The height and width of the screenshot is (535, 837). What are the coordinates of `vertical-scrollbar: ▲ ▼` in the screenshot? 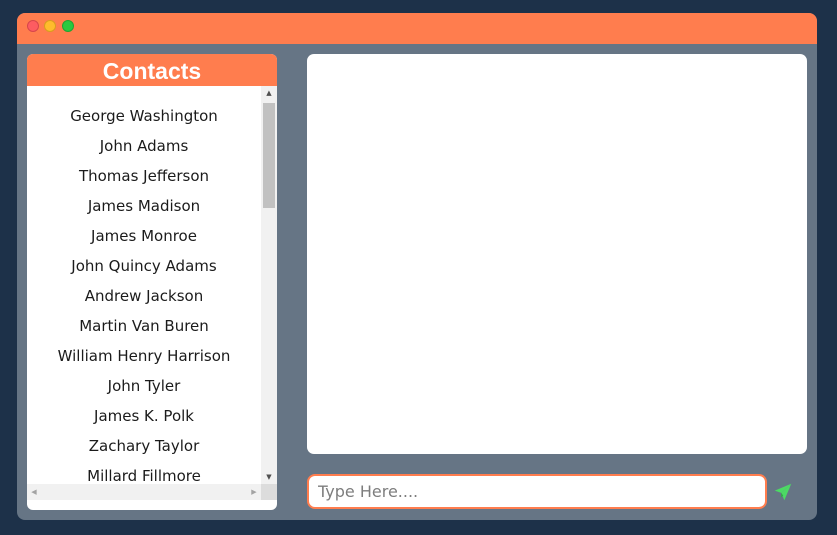 It's located at (269, 285).